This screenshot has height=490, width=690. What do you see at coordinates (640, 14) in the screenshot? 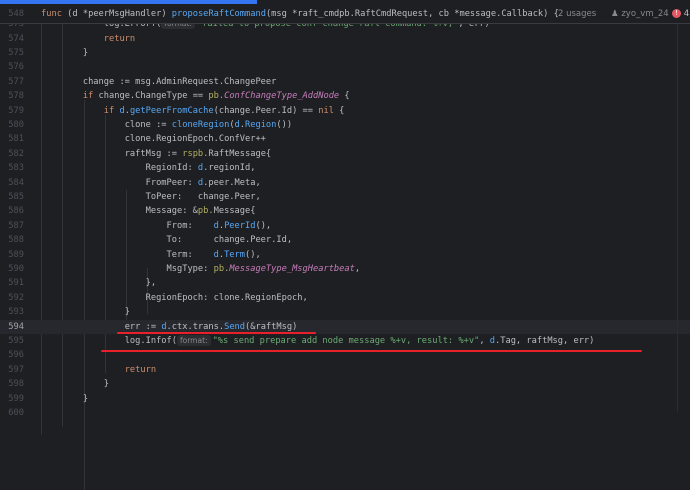
I see `author-hint: ♟ zyo_vm_24` at bounding box center [640, 14].